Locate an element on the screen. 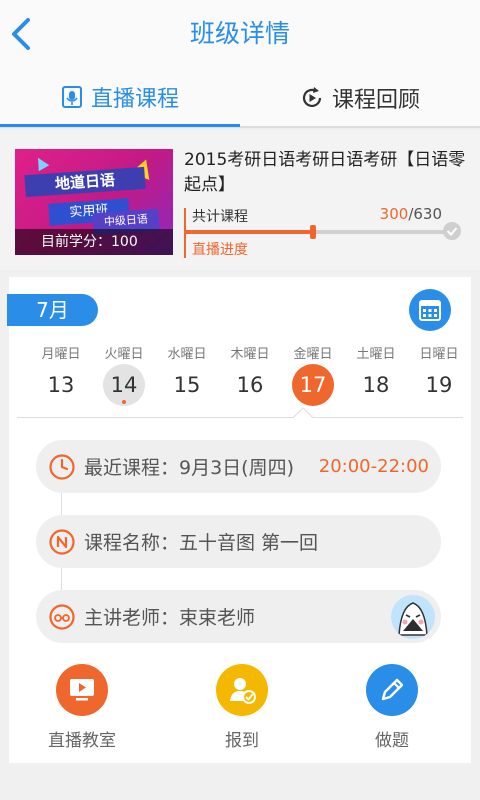 The width and height of the screenshot is (480, 800). weekday-name: 水曜日 is located at coordinates (187, 354).